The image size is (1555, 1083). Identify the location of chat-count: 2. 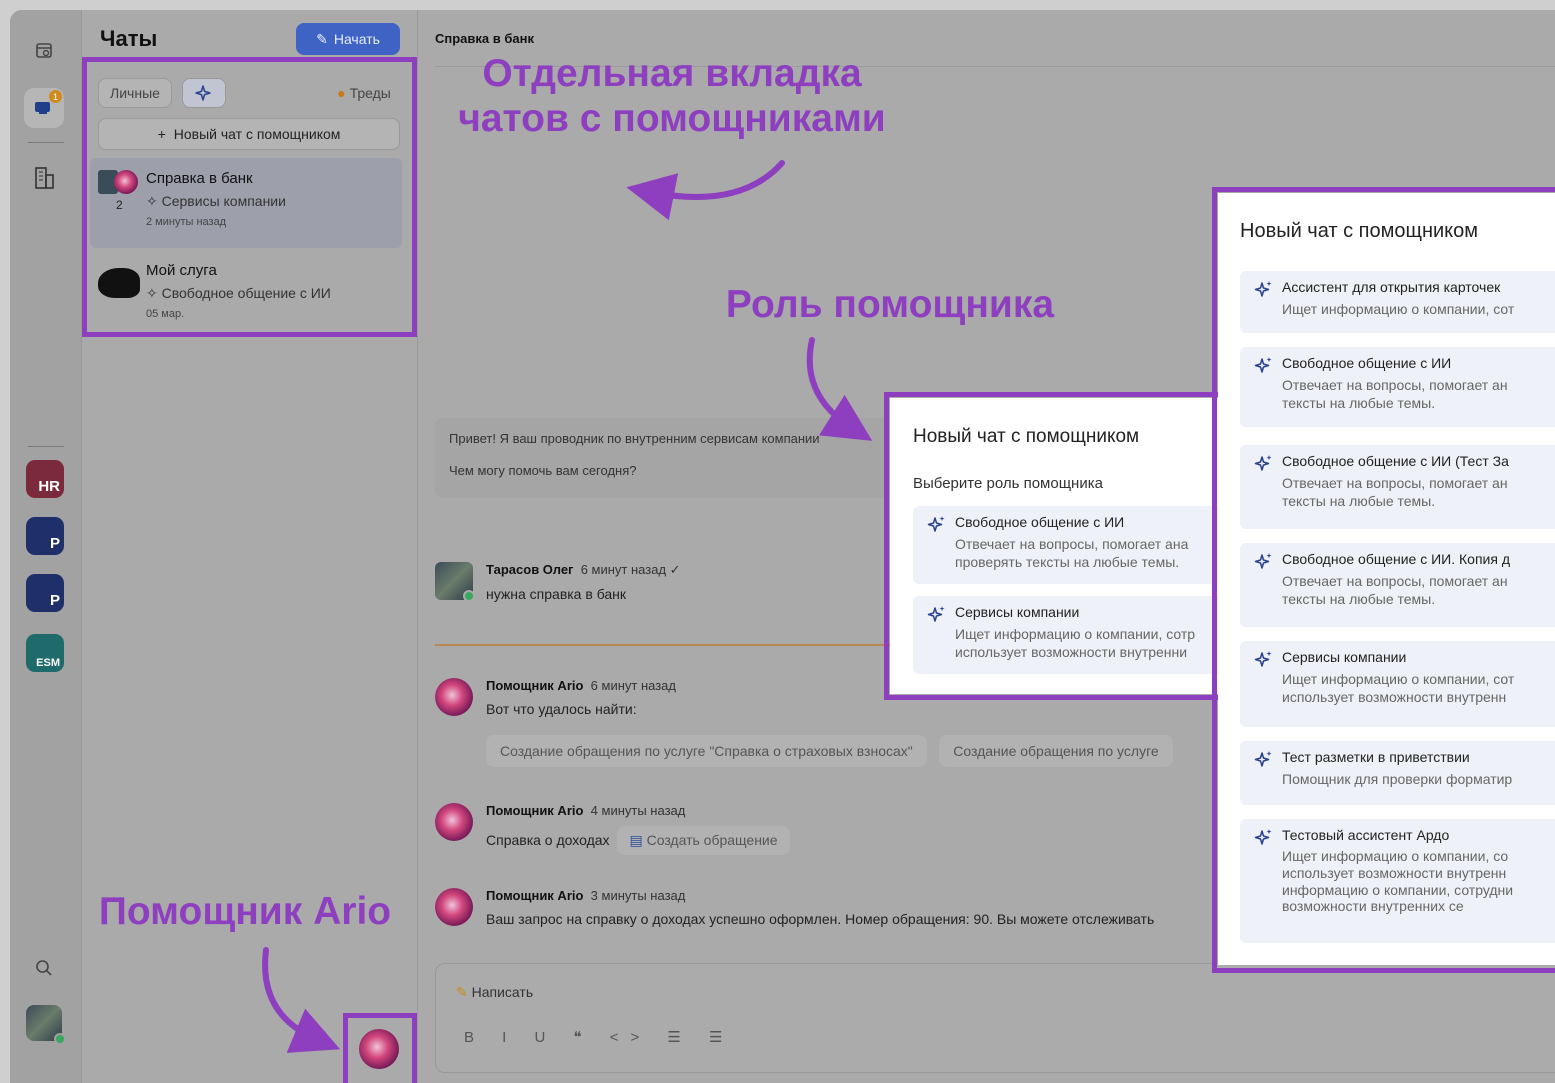
(119, 205).